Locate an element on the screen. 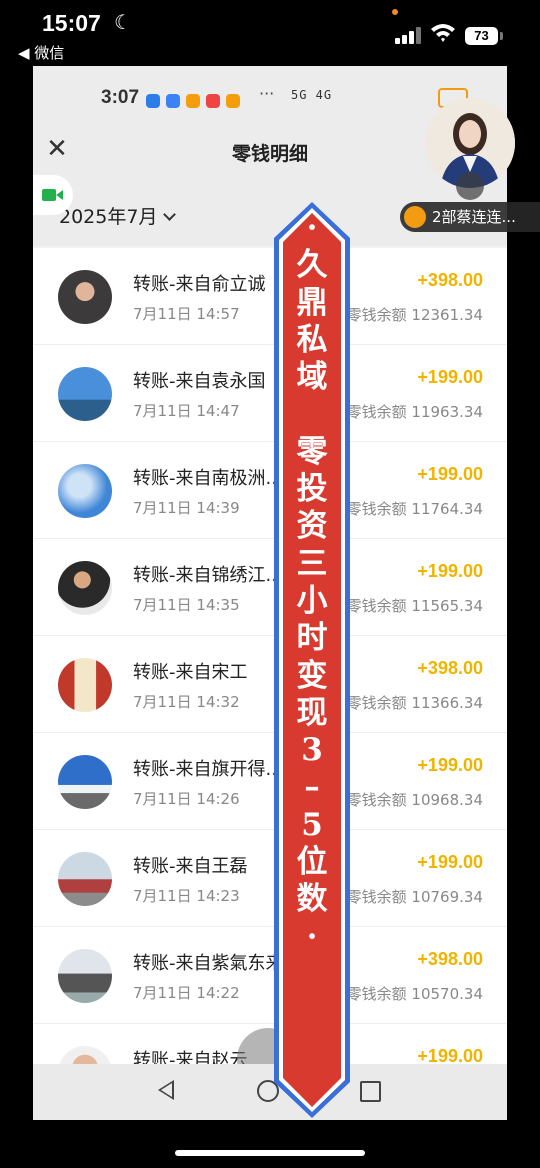 The image size is (540, 1168). battery-tip is located at coordinates (501, 36).